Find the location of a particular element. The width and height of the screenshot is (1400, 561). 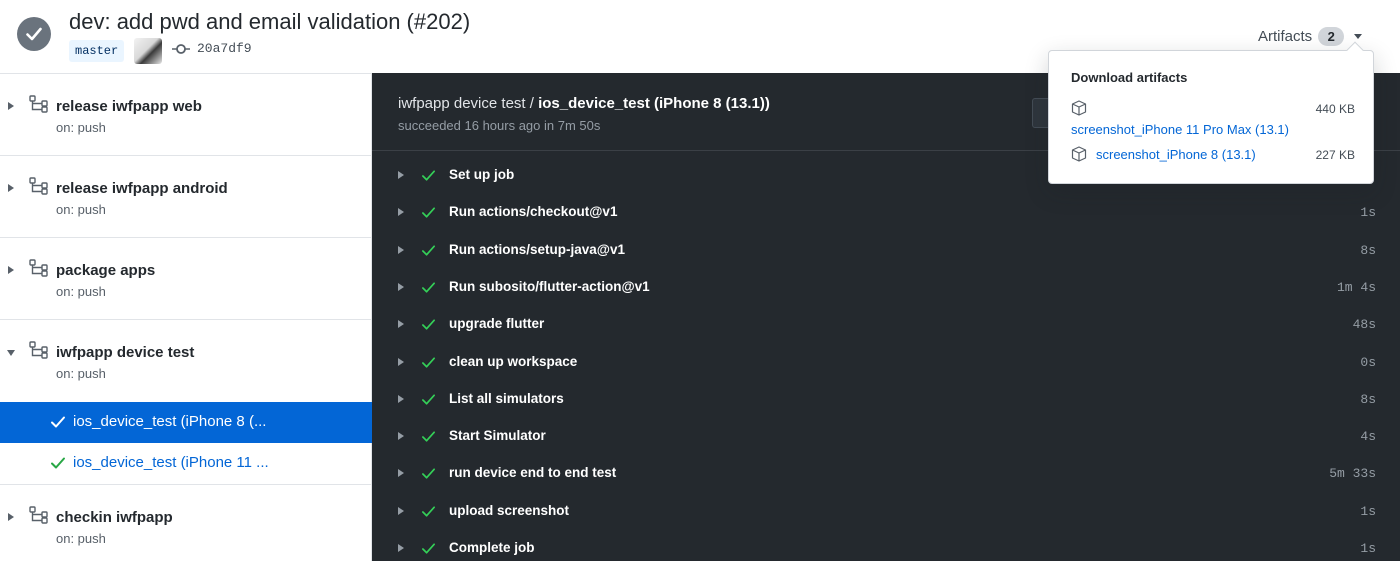

artifact-item-iphone-8: screenshot_iPhone 8 (13.1) 227 KB is located at coordinates (1212, 155).